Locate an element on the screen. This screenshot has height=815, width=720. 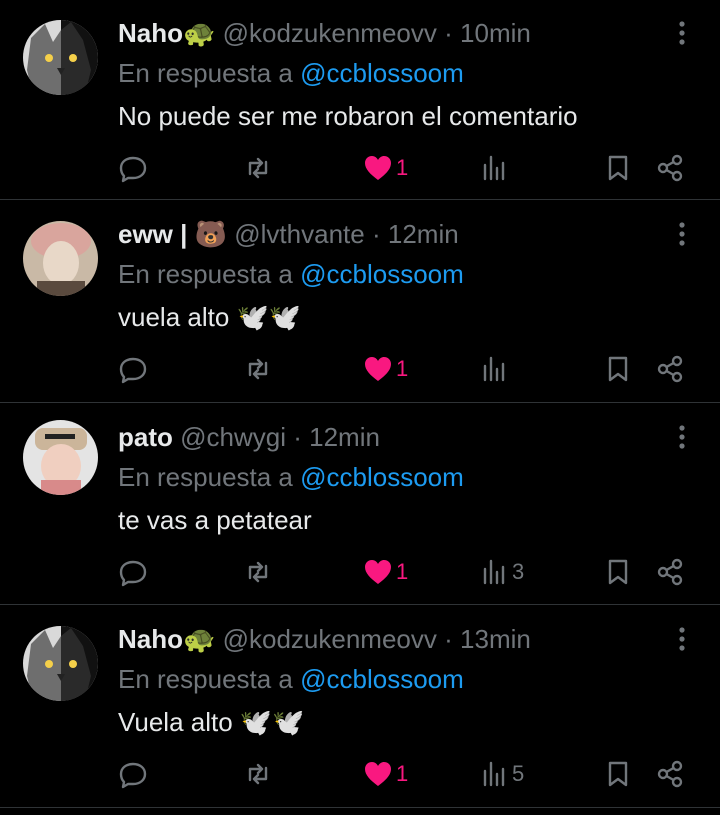
views-count: 5 is located at coordinates (518, 773).